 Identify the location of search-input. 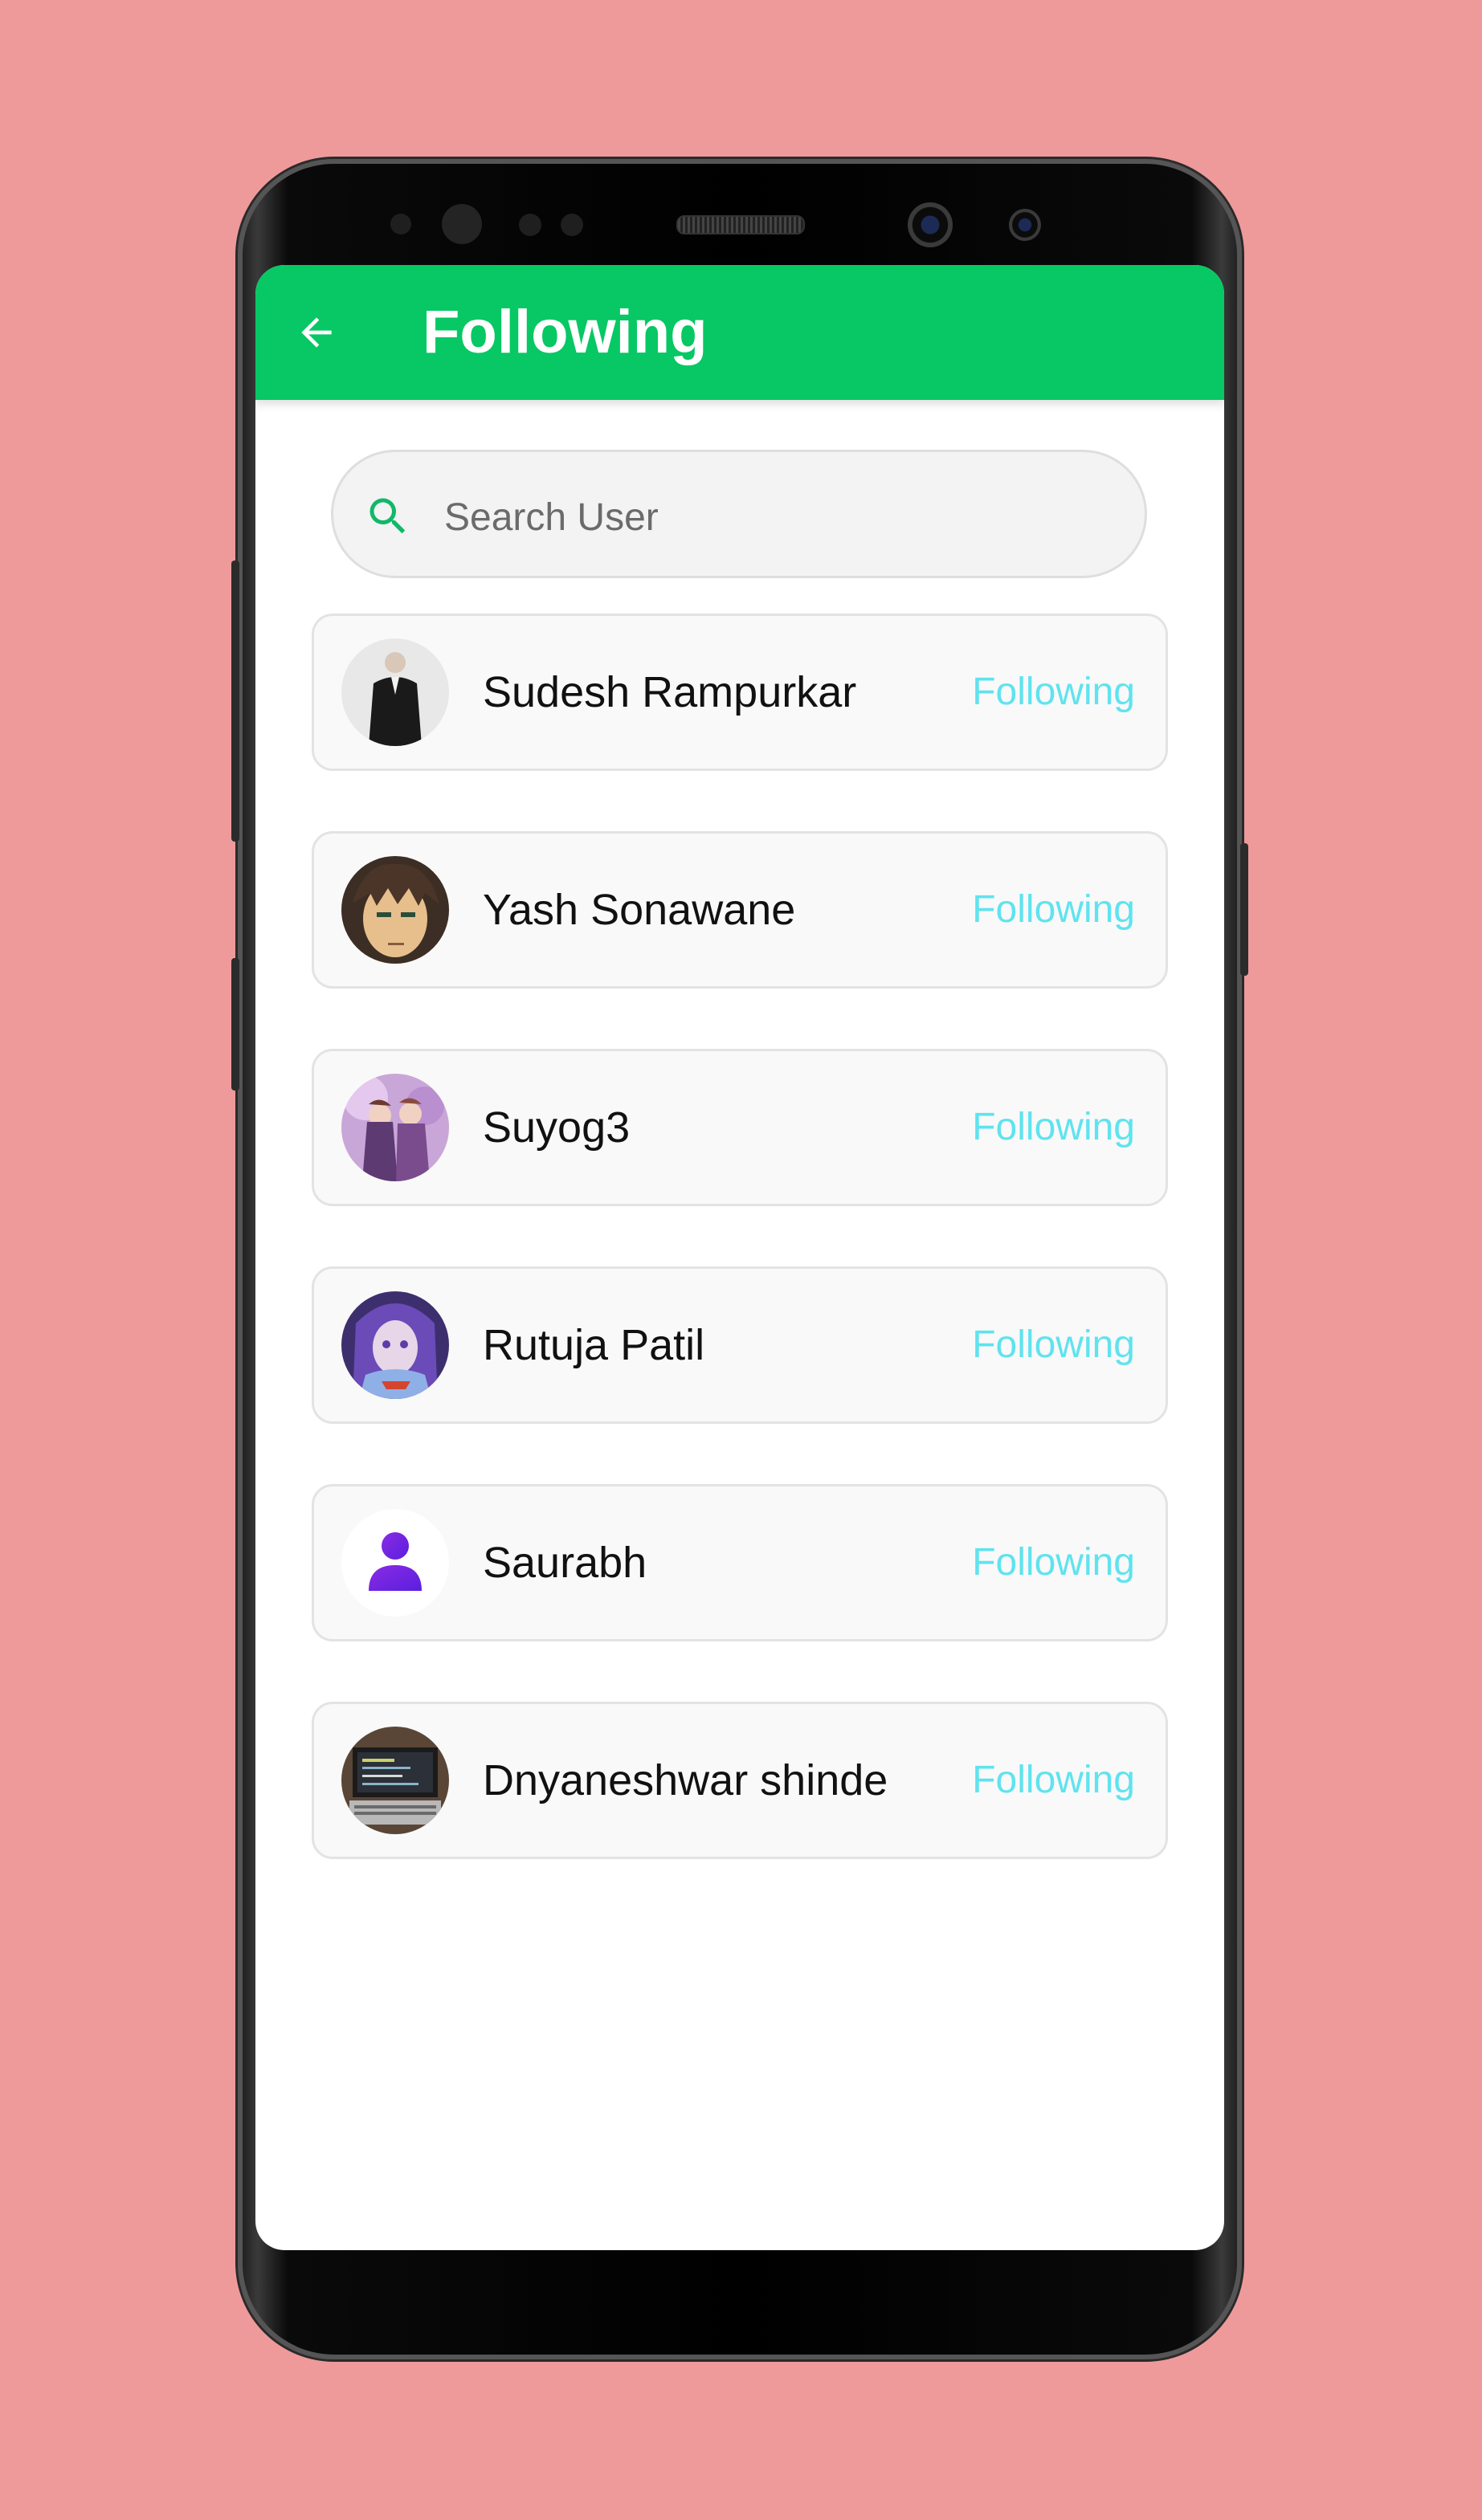
(773, 517).